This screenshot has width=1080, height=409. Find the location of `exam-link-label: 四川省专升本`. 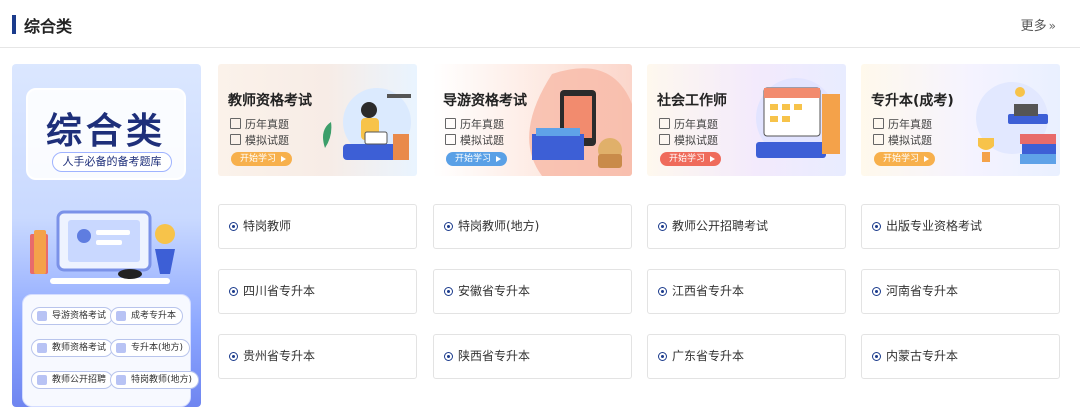

exam-link-label: 四川省专升本 is located at coordinates (279, 291).